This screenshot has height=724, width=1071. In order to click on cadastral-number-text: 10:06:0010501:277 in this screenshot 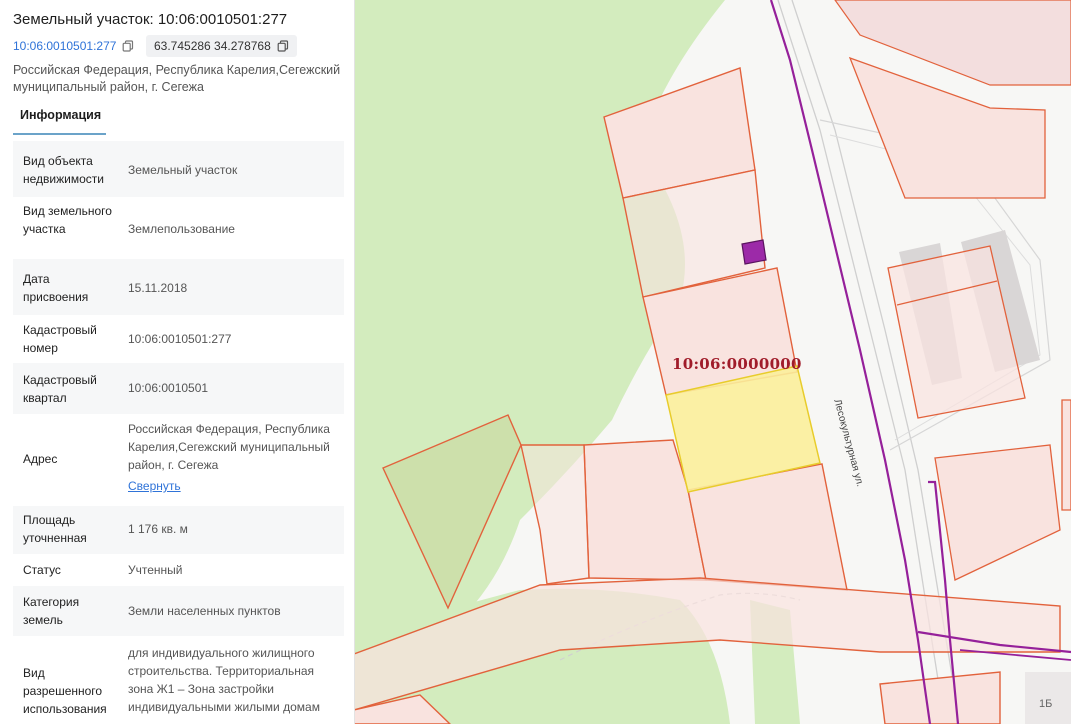, I will do `click(64, 46)`.